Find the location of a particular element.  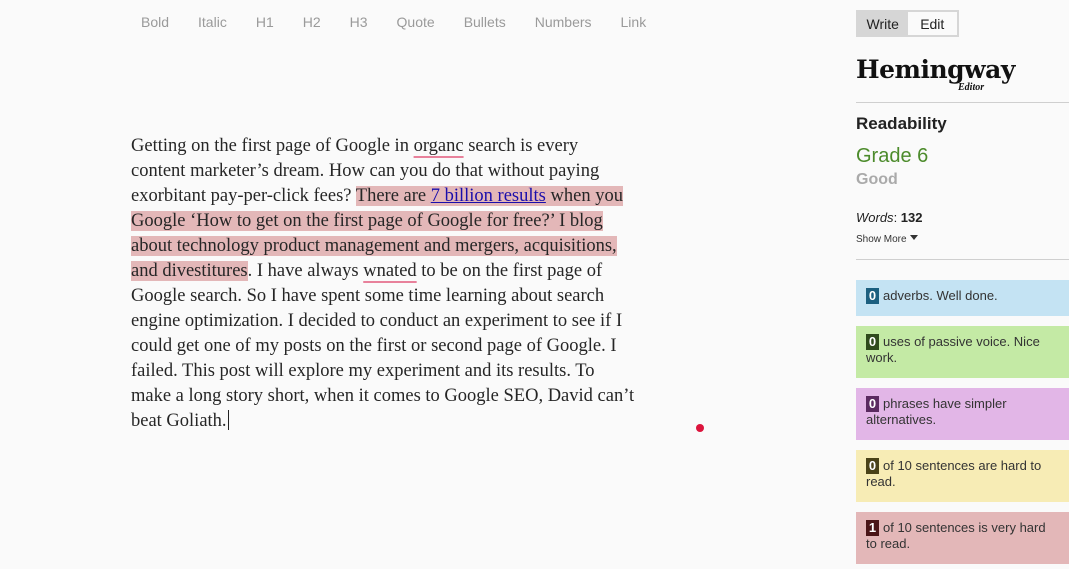

very-hard-sentence-highlight: There are 7 billion results when you is located at coordinates (489, 196).